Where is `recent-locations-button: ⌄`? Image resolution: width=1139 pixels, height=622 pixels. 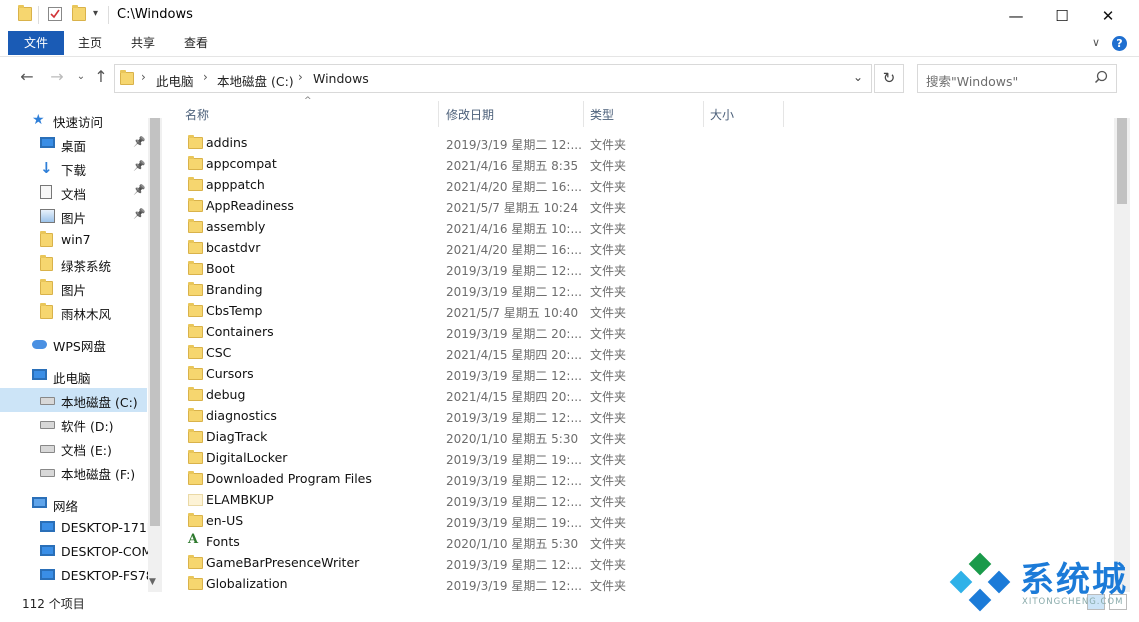 recent-locations-button: ⌄ is located at coordinates (81, 77).